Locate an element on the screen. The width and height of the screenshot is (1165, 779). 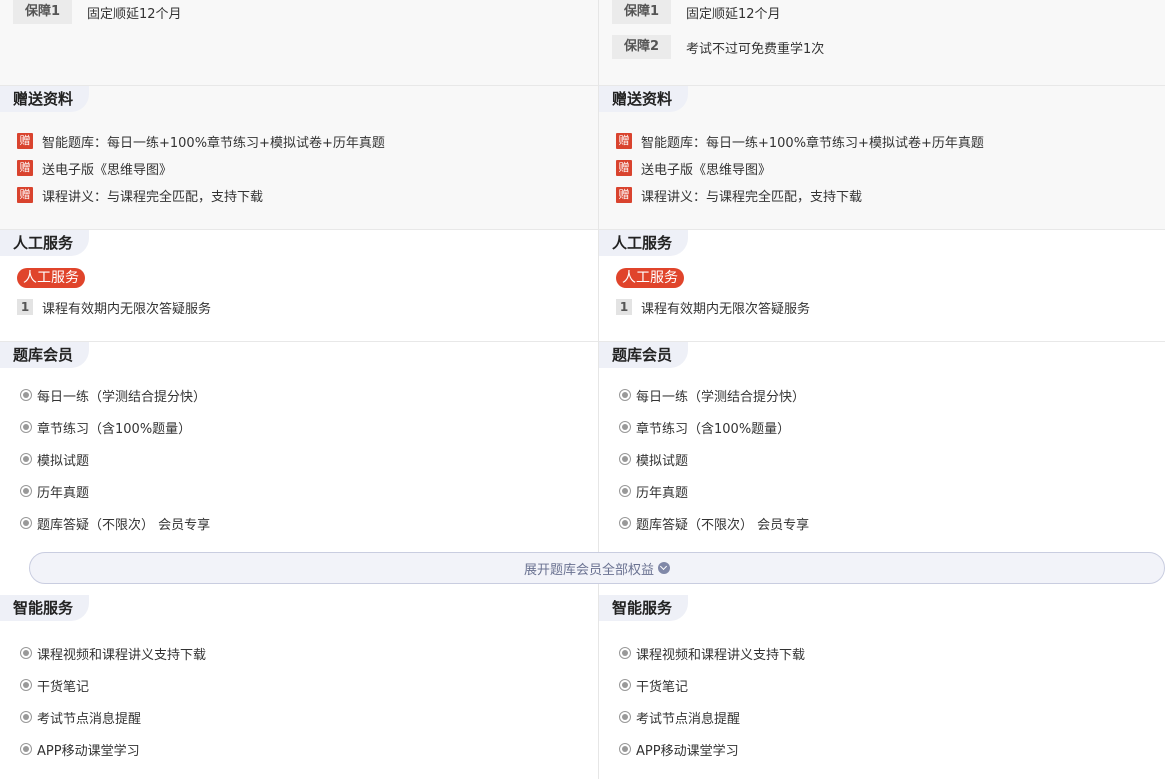
expand-member-benefits-button: 展开题库会员全部权益 is located at coordinates (597, 568).